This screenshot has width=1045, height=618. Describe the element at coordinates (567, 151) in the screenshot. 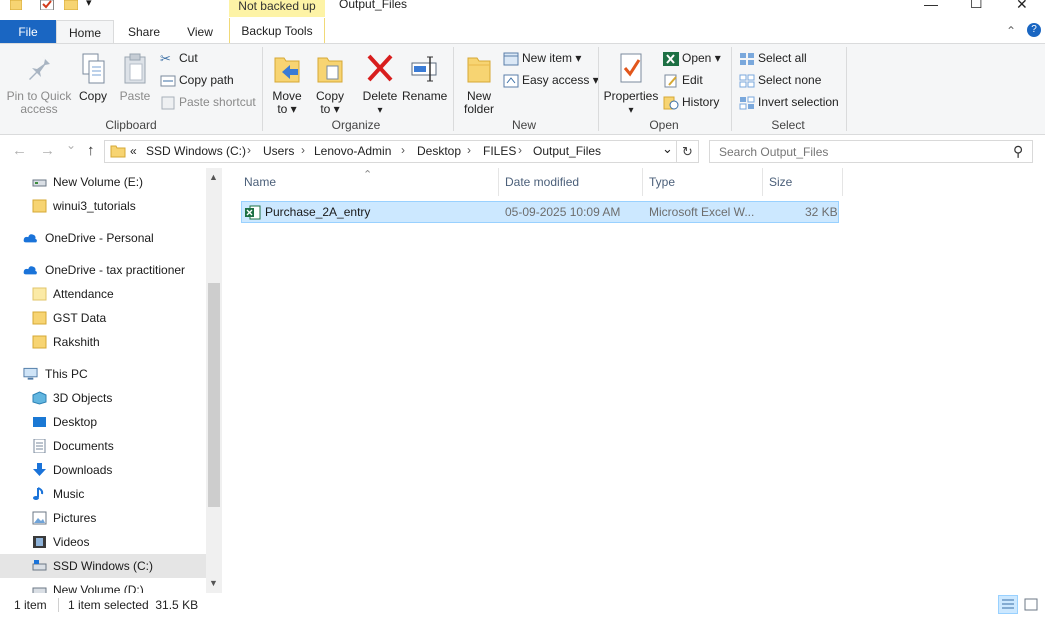

I see `breadcrumb-item: Output_Files` at that location.